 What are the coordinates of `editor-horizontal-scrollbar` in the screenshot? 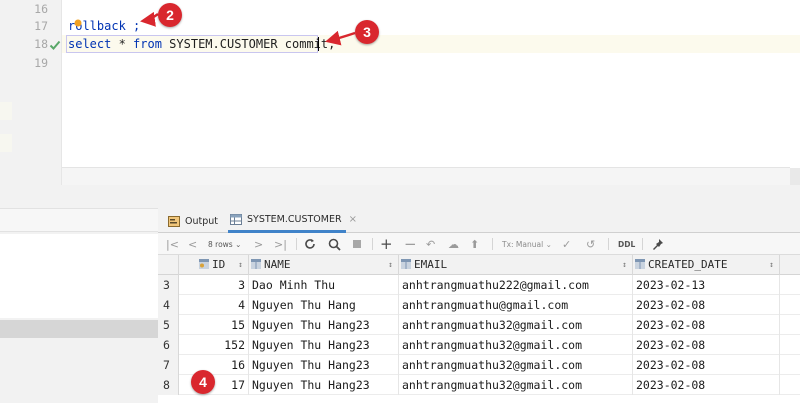 It's located at (431, 176).